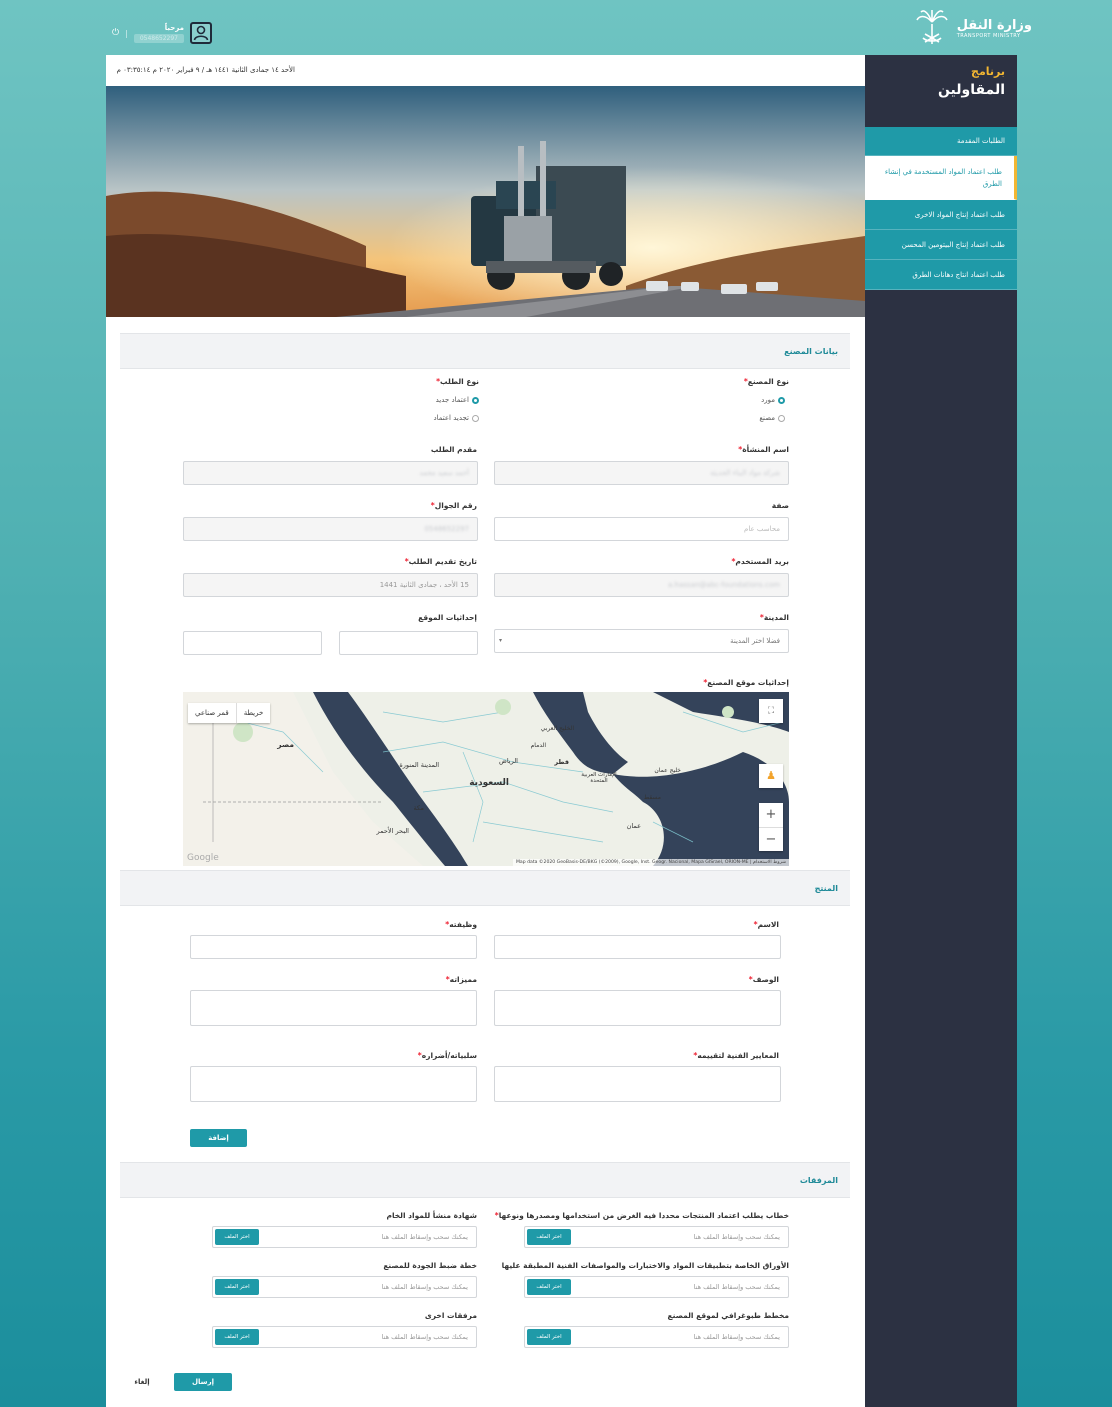 Image resolution: width=1112 pixels, height=1407 pixels. What do you see at coordinates (330, 473) in the screenshot?
I see `applicant-input: أحمد سعيد محمد` at bounding box center [330, 473].